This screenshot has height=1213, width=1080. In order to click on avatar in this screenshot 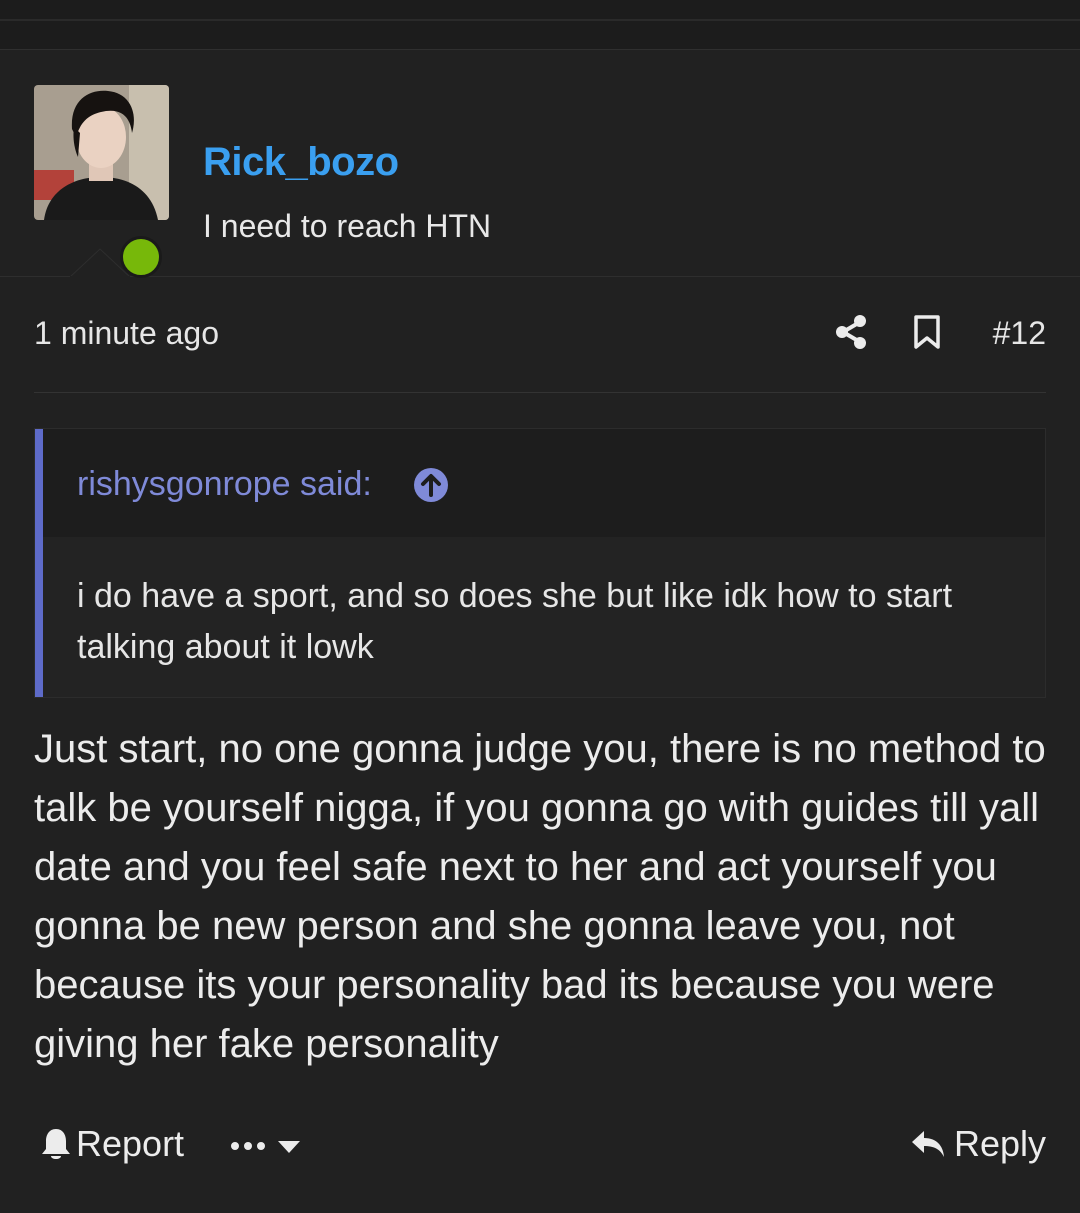, I will do `click(101, 152)`.